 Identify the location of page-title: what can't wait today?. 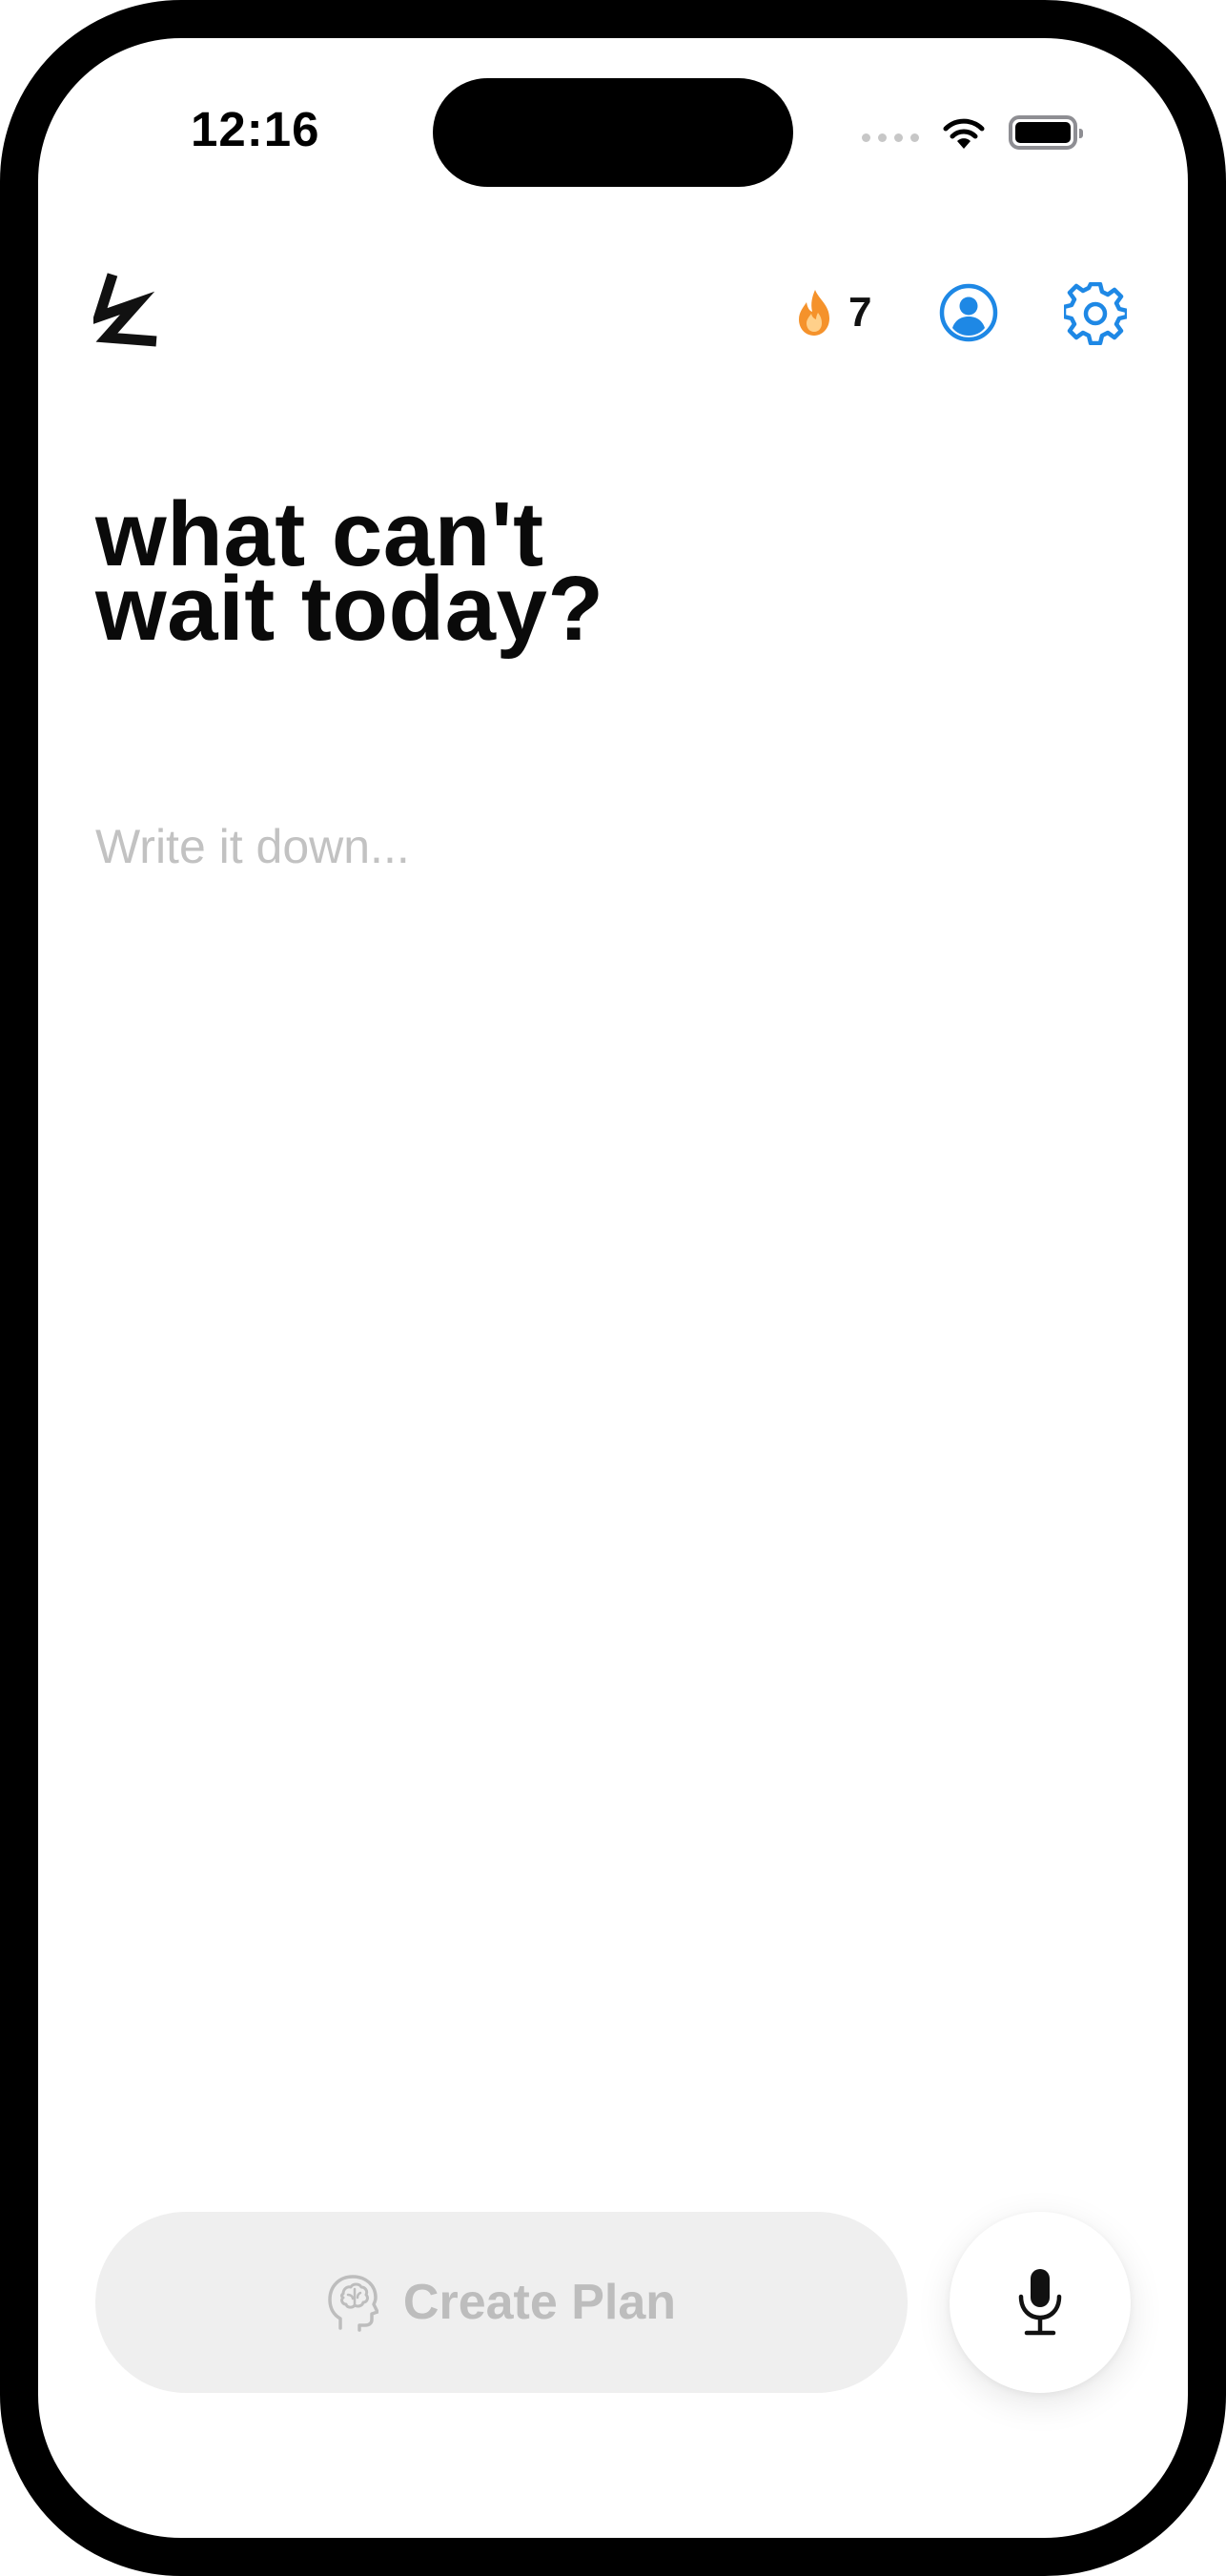
(619, 574).